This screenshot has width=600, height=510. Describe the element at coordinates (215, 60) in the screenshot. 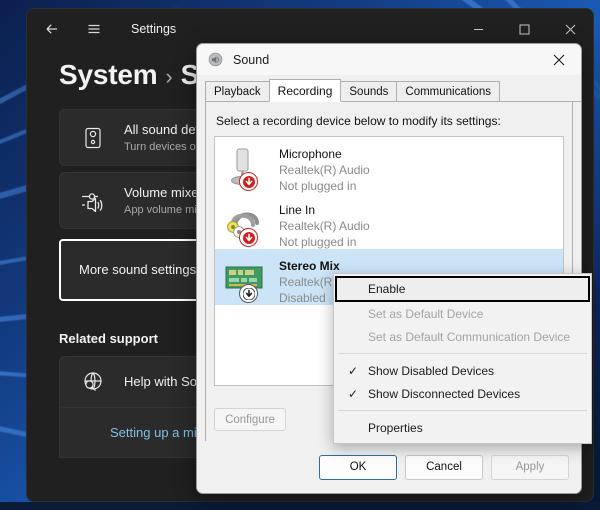

I see `sound-speaker-icon` at that location.